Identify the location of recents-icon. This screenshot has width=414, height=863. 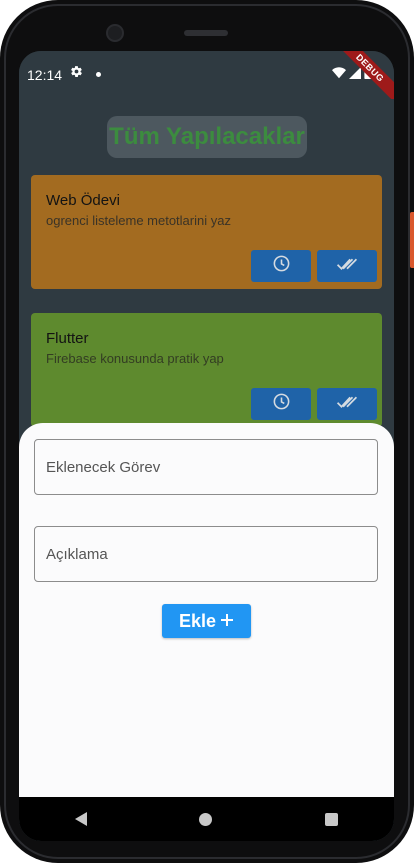
(331, 819).